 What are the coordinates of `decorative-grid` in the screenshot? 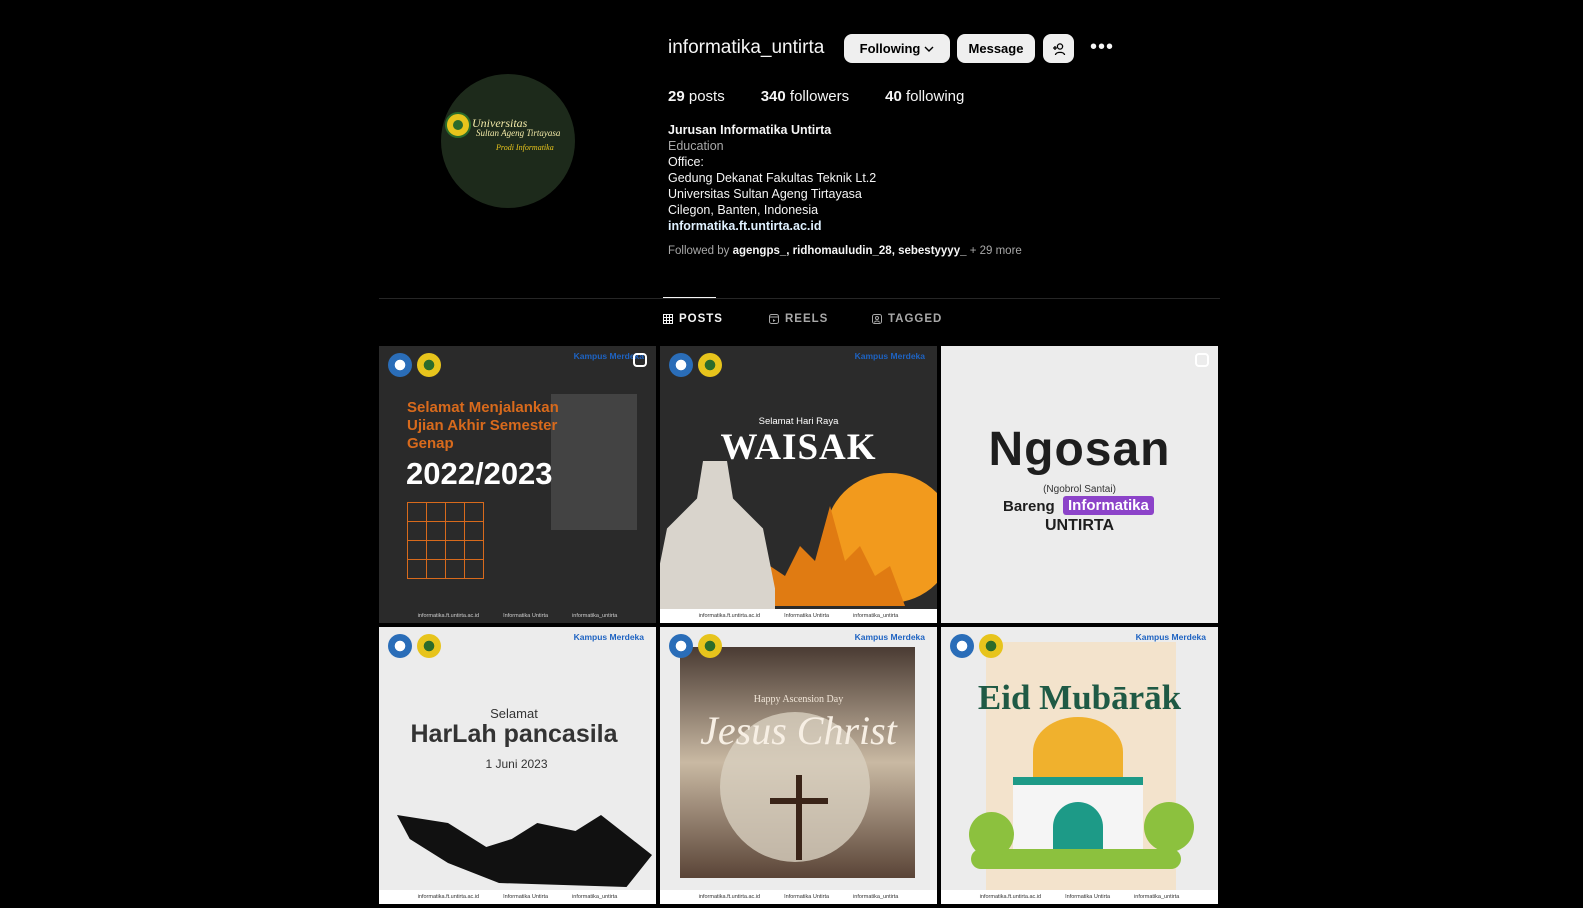 It's located at (445, 540).